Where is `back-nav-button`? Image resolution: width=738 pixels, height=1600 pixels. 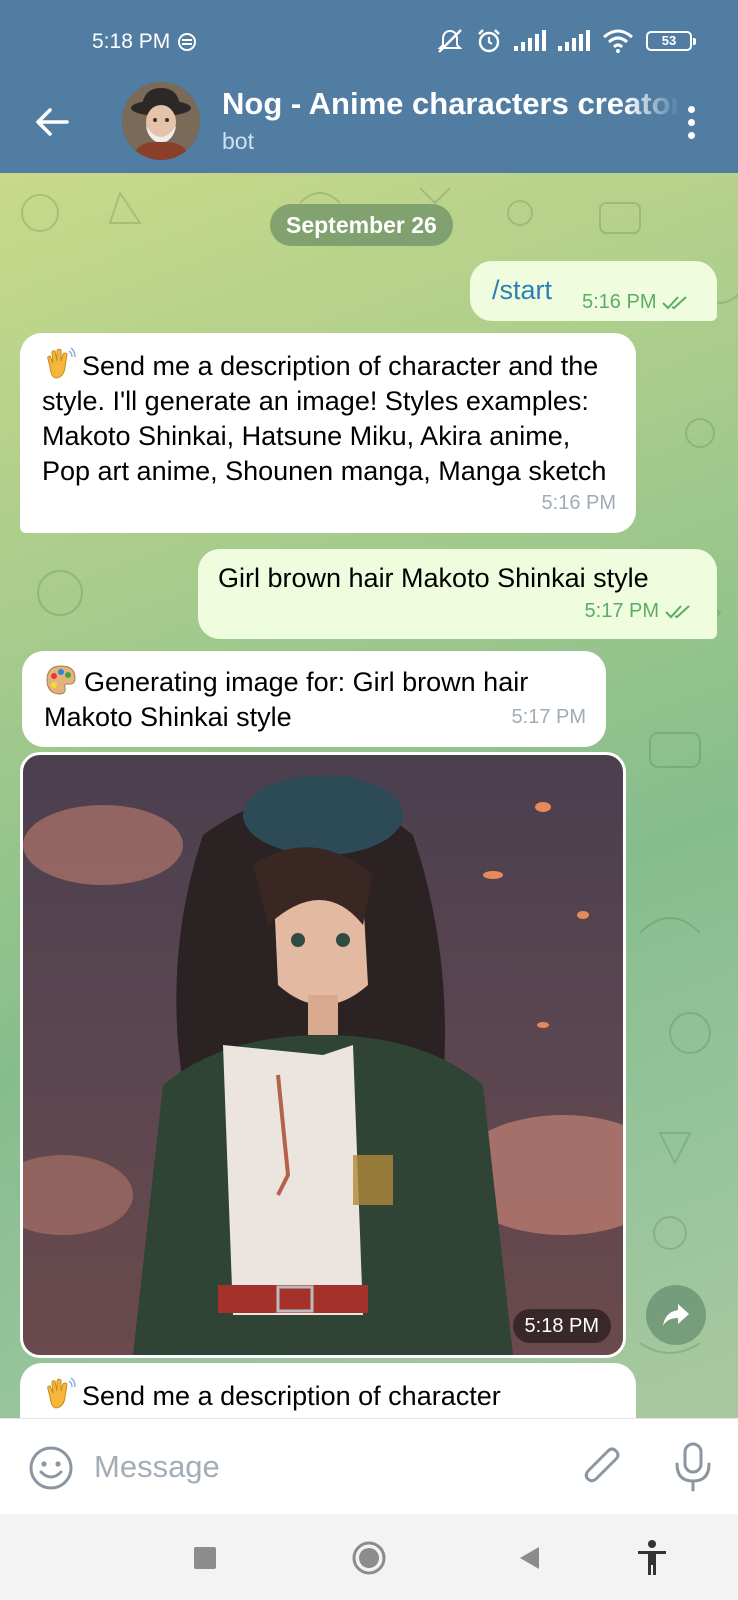
back-nav-button is located at coordinates (530, 1558).